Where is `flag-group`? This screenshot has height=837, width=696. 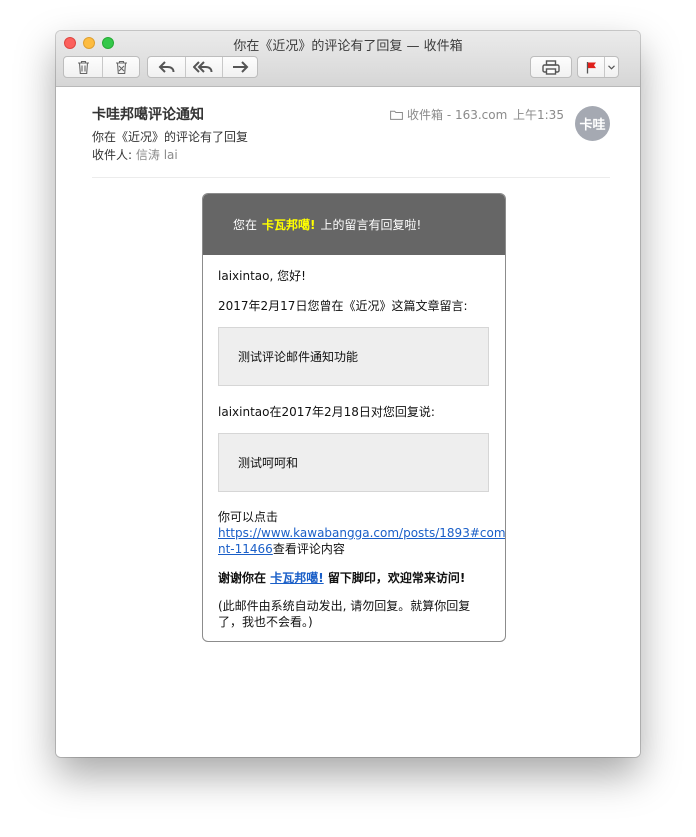
flag-group is located at coordinates (598, 67).